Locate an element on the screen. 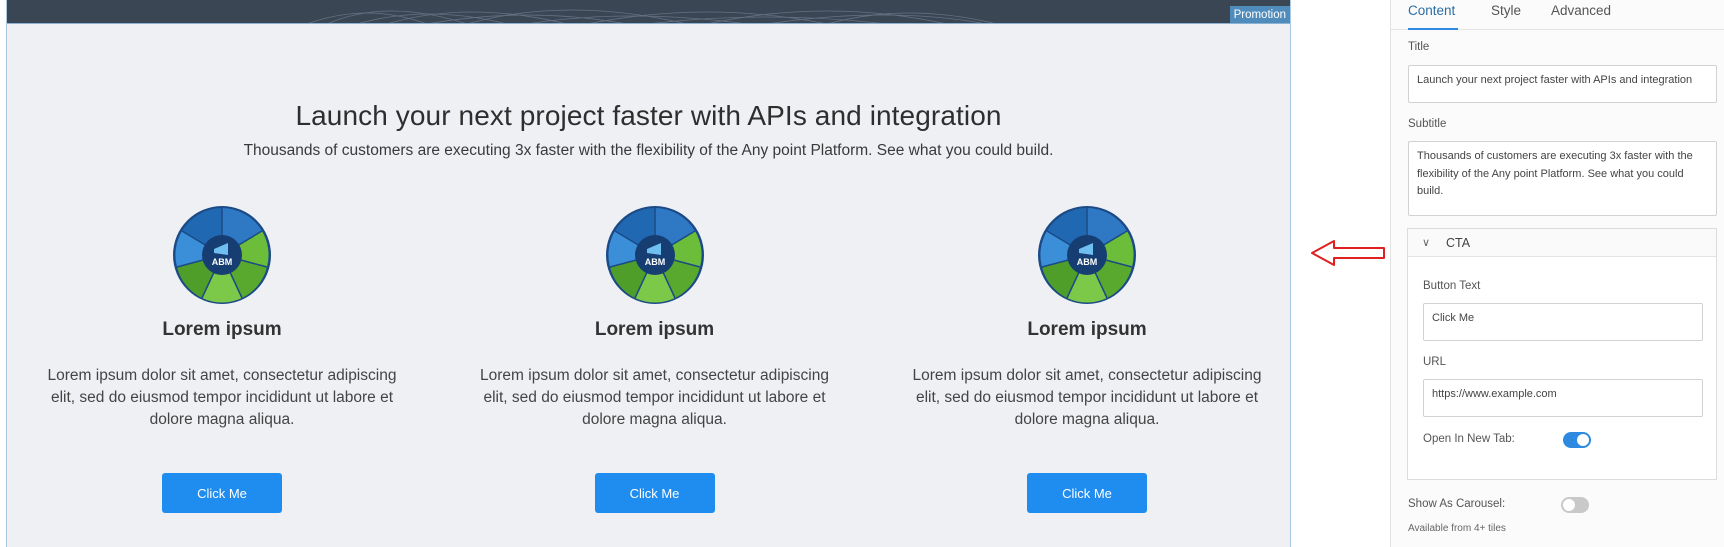 The image size is (1724, 547). open-new-tab-toggle is located at coordinates (1577, 440).